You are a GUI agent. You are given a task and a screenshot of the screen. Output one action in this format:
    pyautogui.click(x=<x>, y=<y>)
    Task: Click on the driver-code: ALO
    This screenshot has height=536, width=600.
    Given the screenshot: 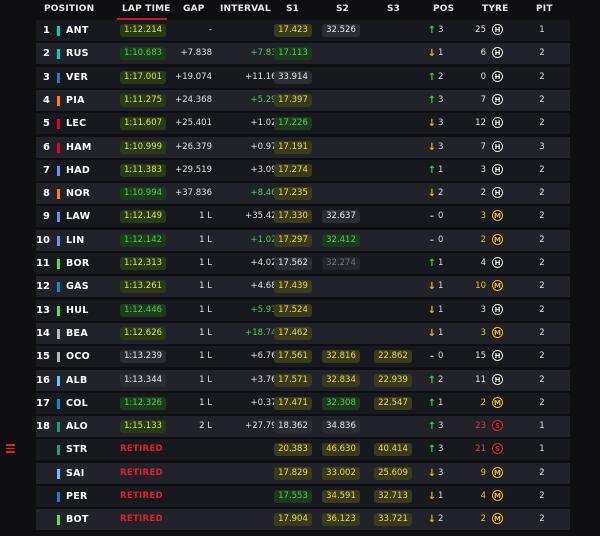 What is the action you would take?
    pyautogui.click(x=77, y=426)
    